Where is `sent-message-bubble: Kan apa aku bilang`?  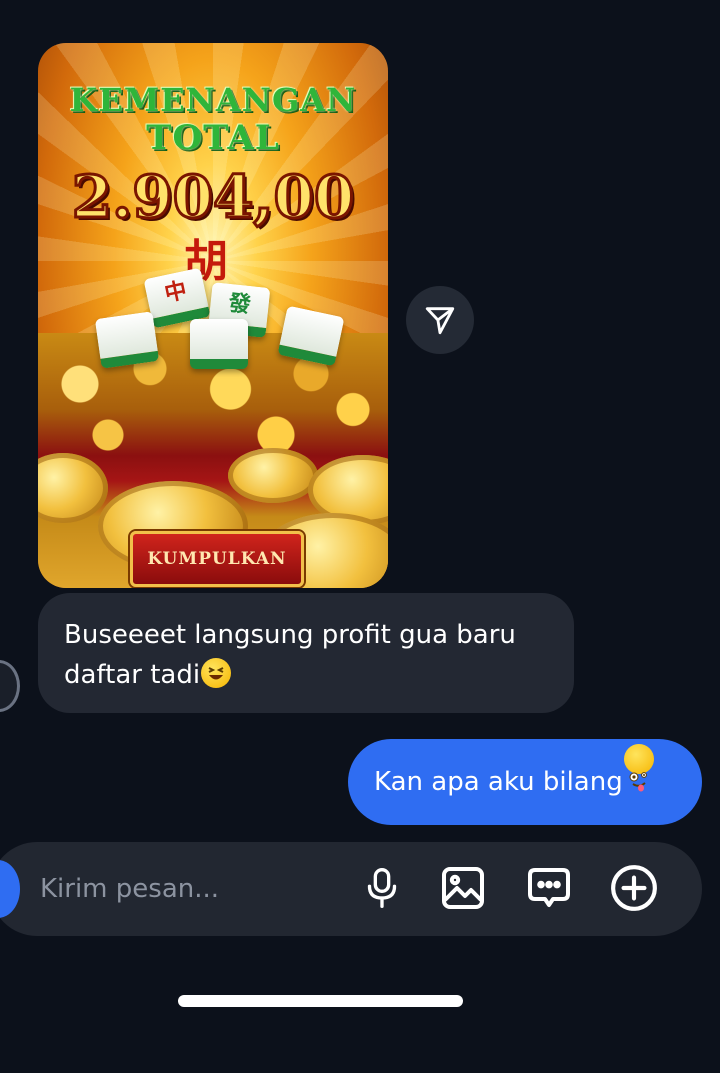 sent-message-bubble: Kan apa aku bilang is located at coordinates (525, 782).